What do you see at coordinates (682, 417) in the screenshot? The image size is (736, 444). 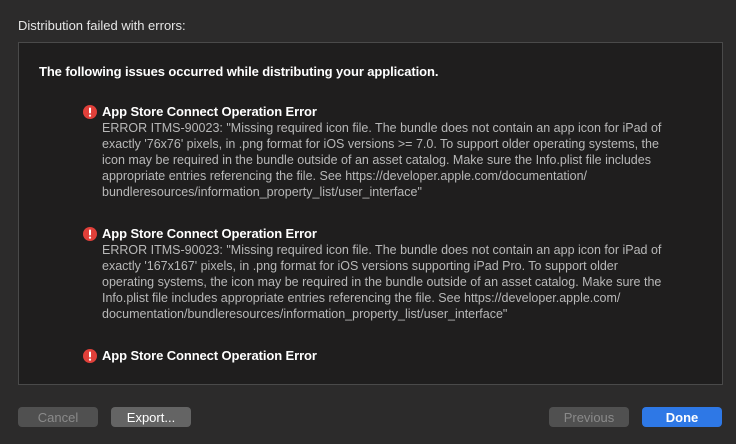 I see `done-button: Done` at bounding box center [682, 417].